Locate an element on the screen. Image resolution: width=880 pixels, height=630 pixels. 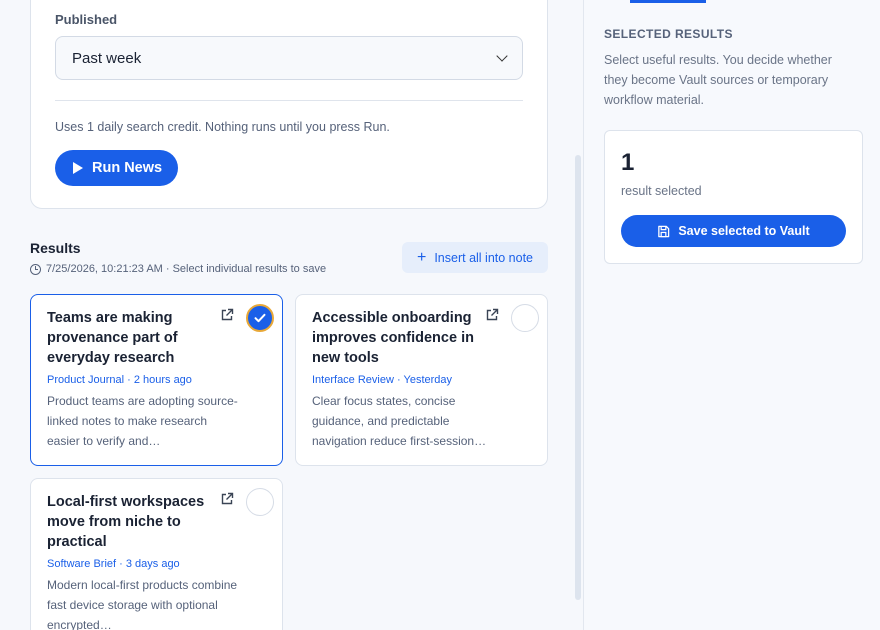
published-label: Published is located at coordinates (86, 19).